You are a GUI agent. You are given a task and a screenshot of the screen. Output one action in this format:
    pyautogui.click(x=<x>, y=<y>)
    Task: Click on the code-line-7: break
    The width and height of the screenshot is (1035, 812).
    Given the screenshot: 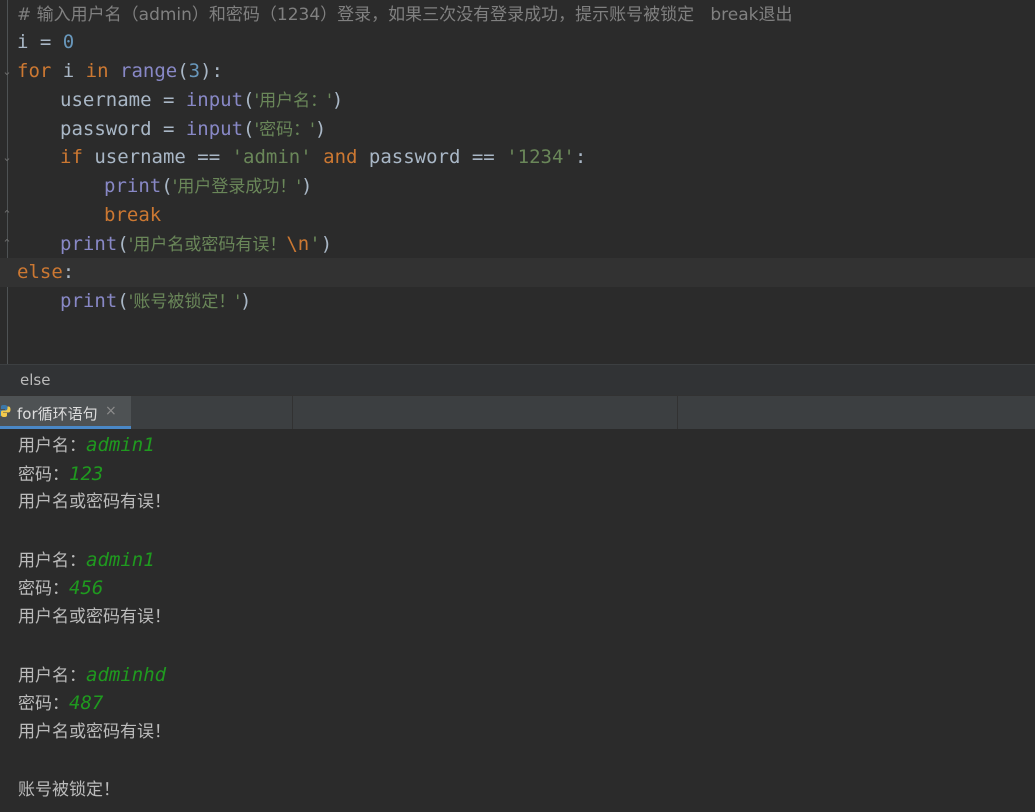 What is the action you would take?
    pyautogui.click(x=89, y=215)
    